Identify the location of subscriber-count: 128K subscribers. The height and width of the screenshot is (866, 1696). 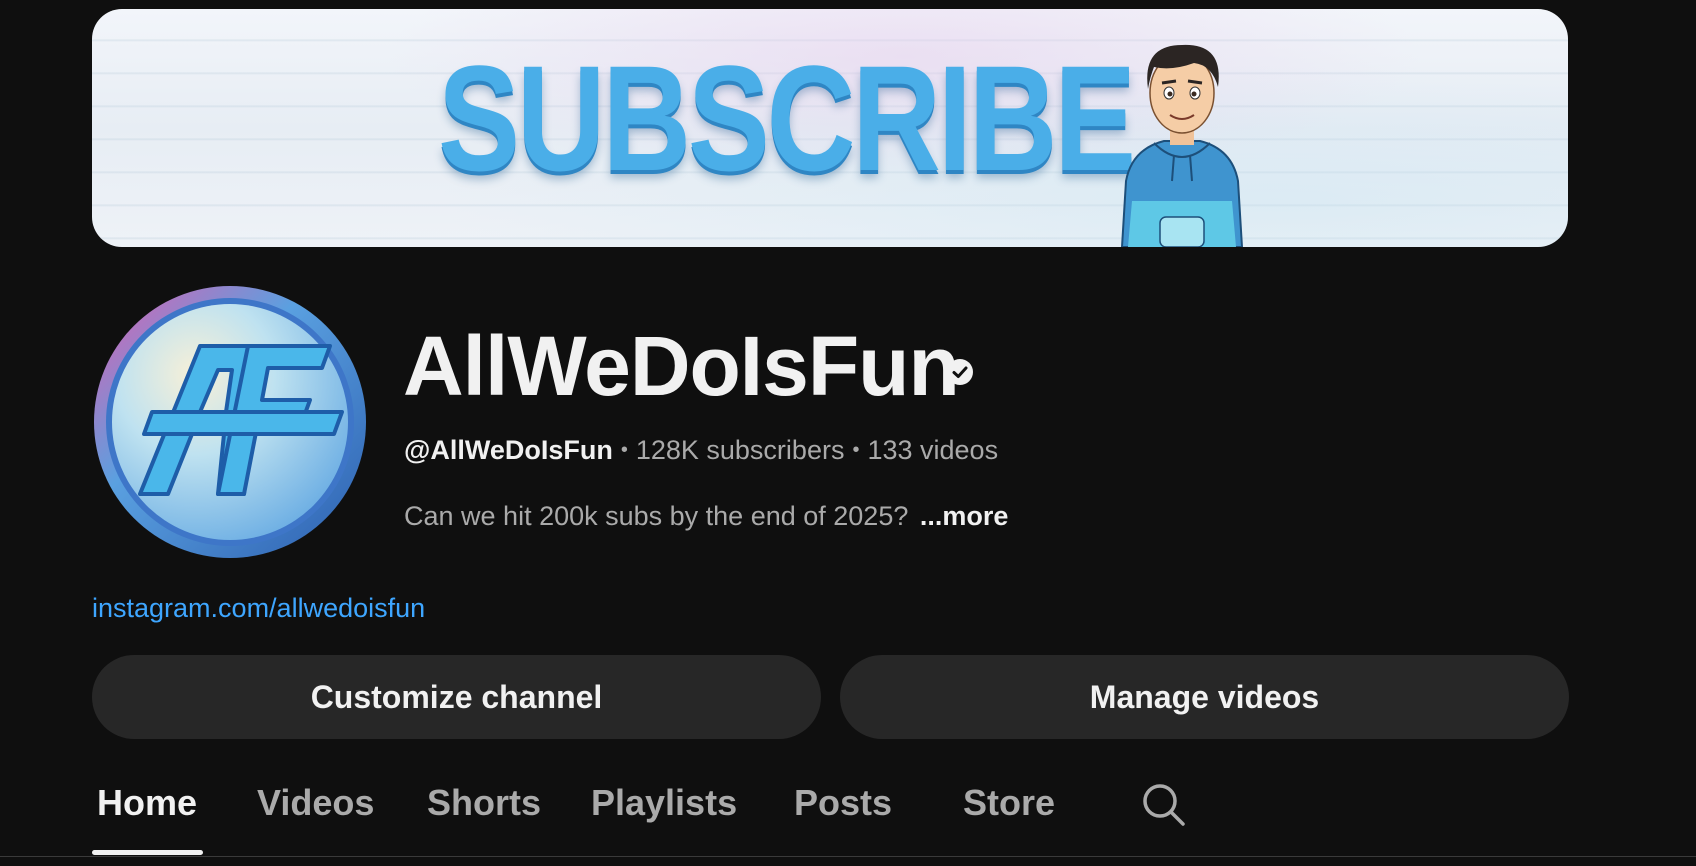
(740, 450).